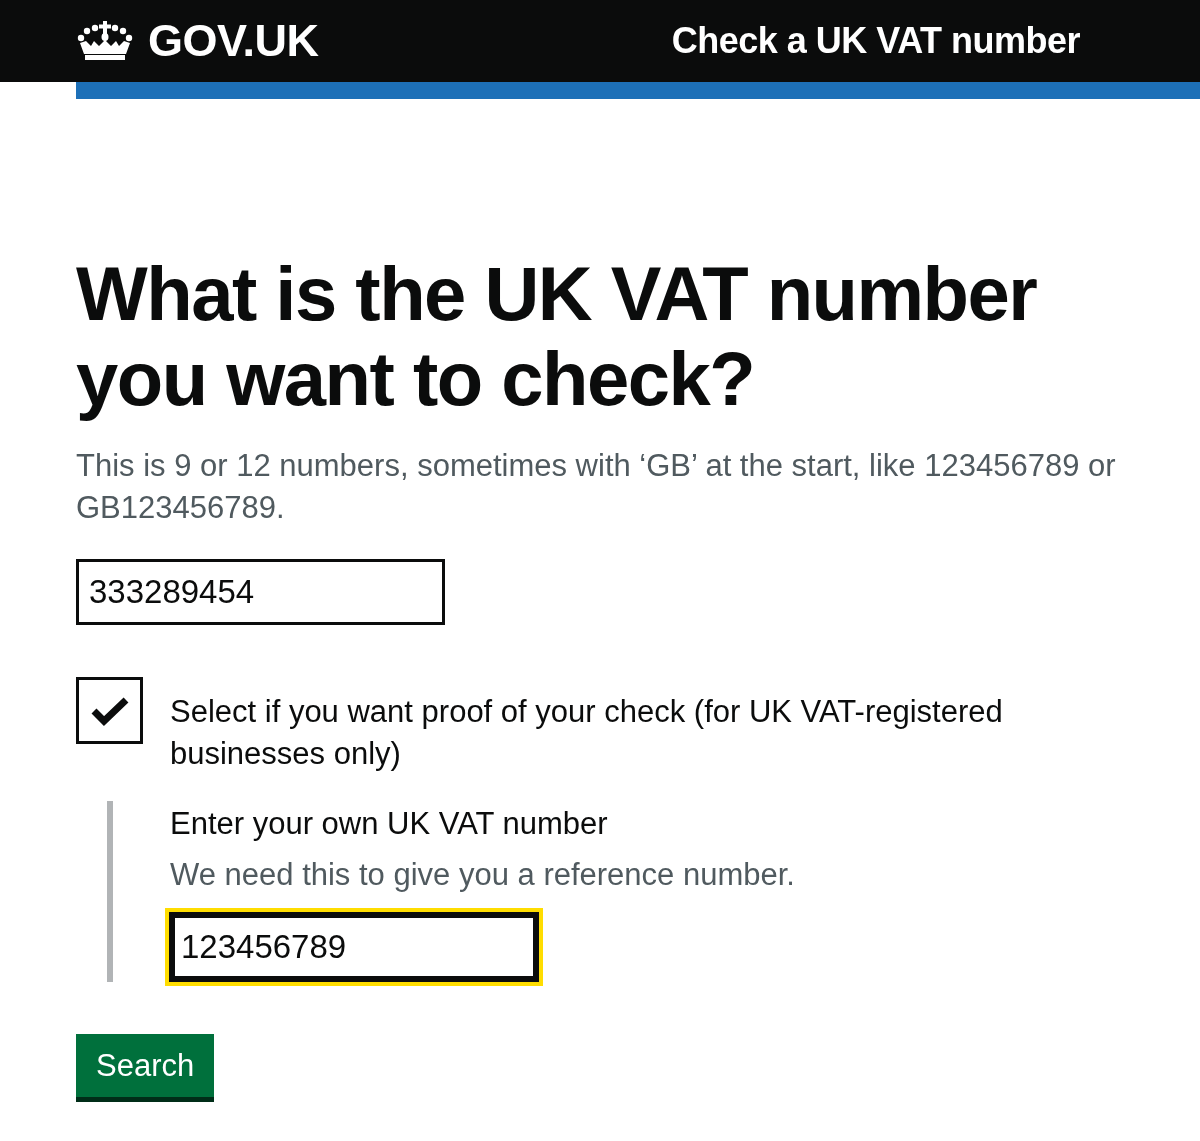 The image size is (1200, 1141). Describe the element at coordinates (557, 336) in the screenshot. I see `page-heading: What is the UK VAT number you want to check?` at that location.